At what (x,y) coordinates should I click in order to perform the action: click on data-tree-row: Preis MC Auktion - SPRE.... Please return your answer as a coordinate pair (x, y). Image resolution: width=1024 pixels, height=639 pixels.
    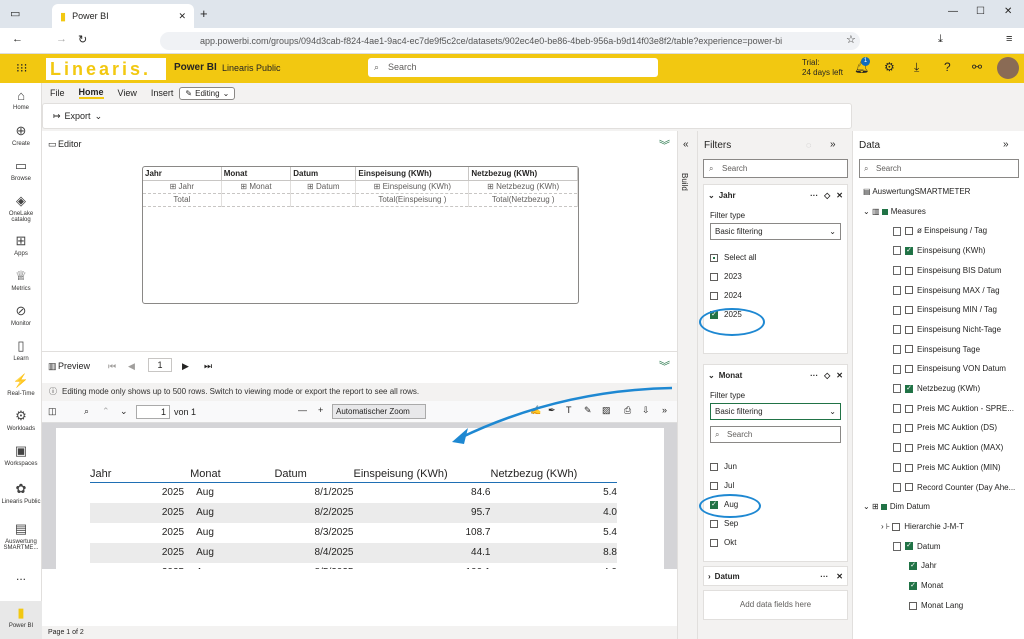
    Looking at the image, I should click on (953, 409).